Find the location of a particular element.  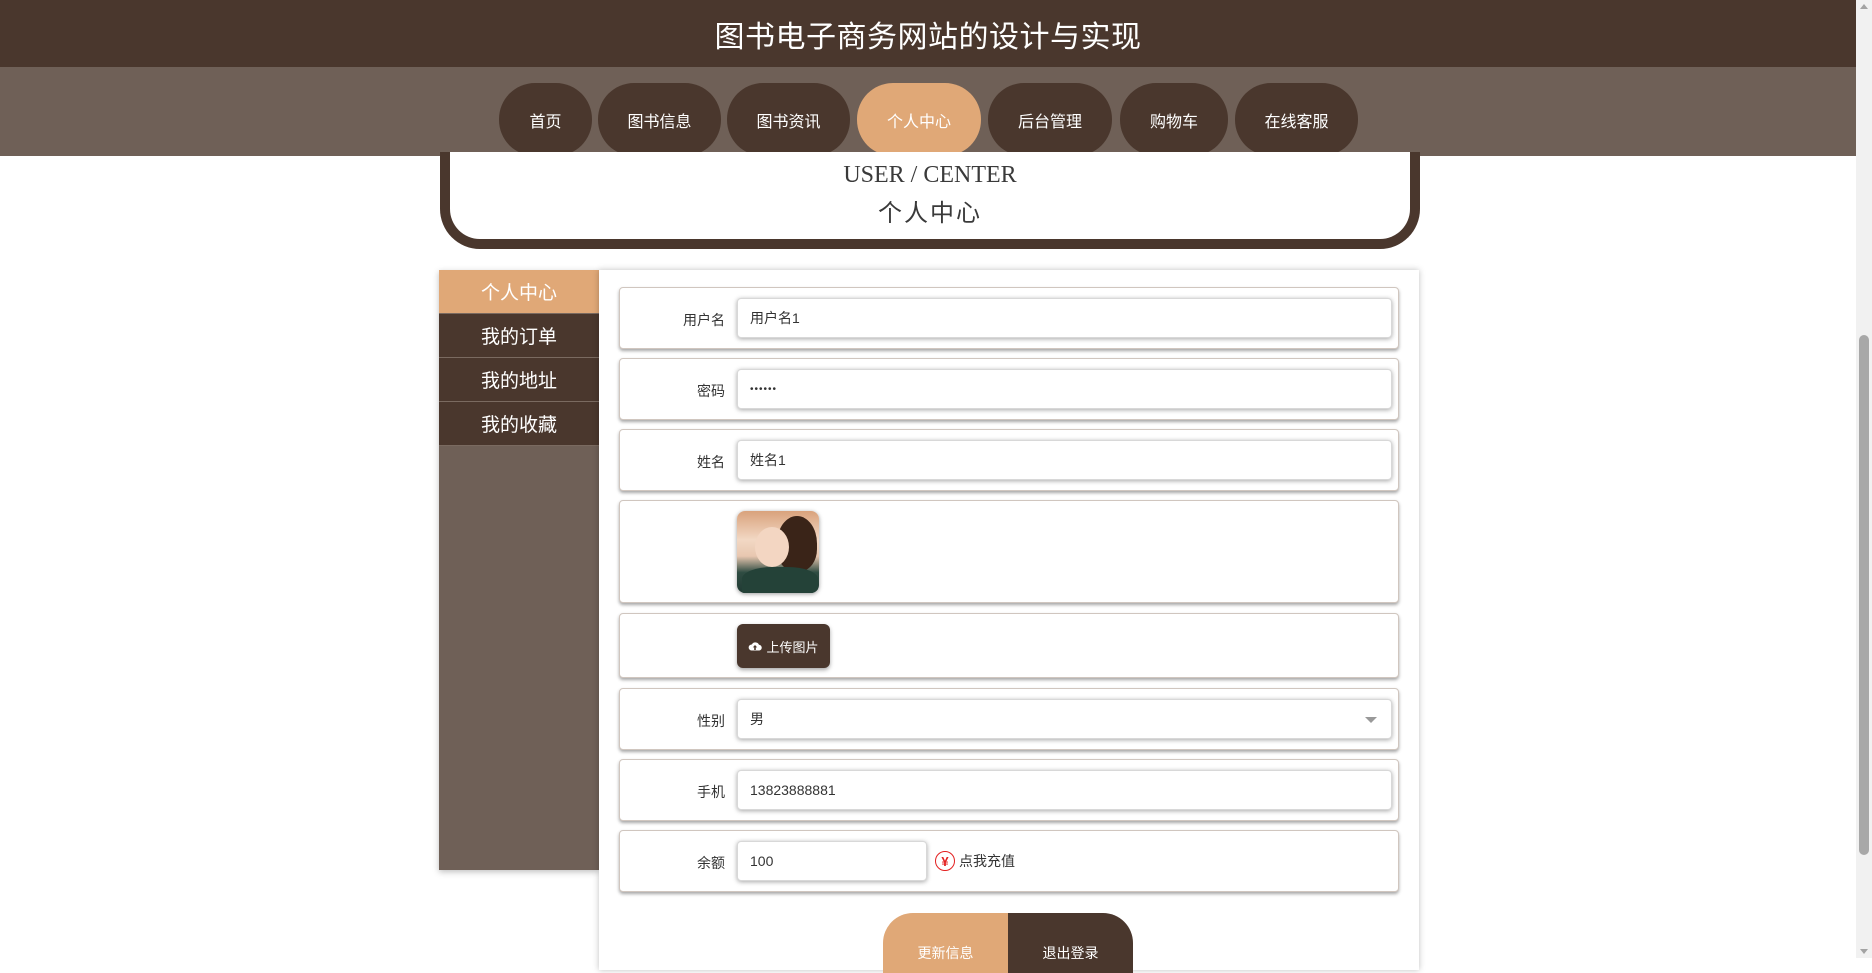

gender-selected-value: 男 is located at coordinates (757, 719).